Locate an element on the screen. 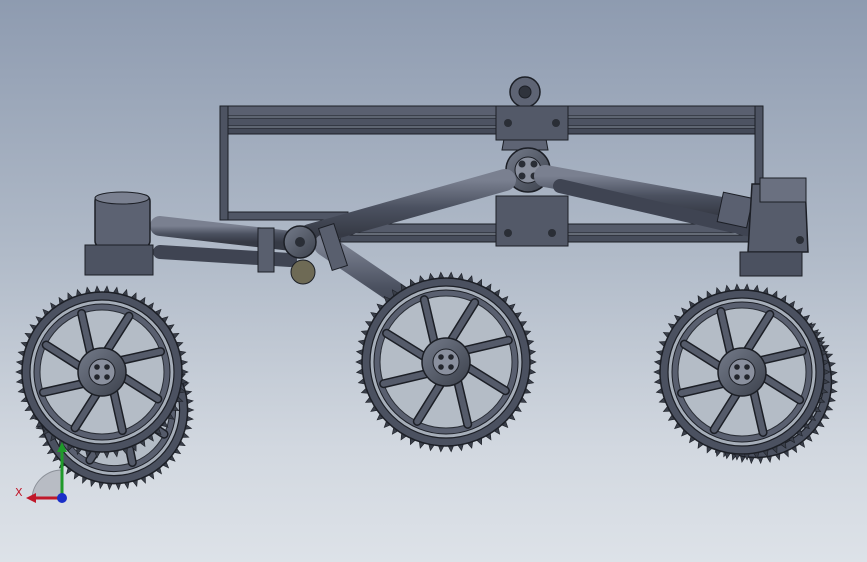 The image size is (867, 562). wheel-rear-right is located at coordinates (746, 374).